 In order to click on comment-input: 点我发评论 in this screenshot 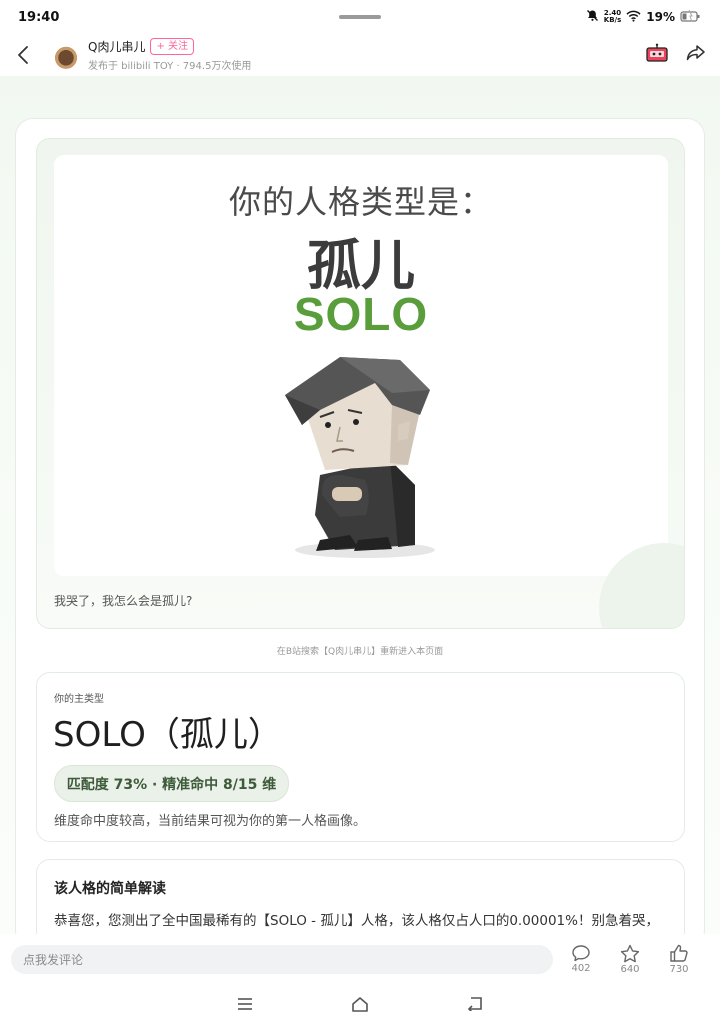, I will do `click(282, 959)`.